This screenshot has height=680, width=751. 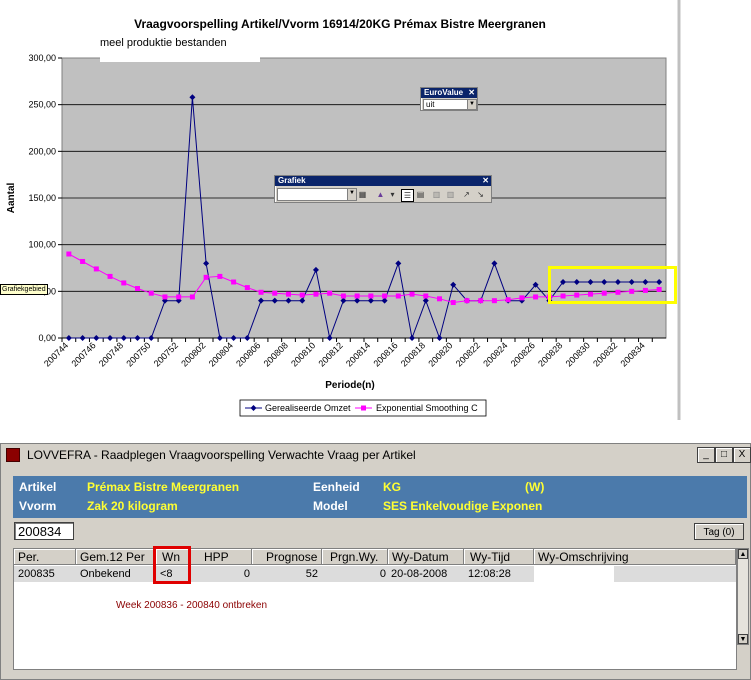 I want to click on cell-per: 200835, so click(x=36, y=574).